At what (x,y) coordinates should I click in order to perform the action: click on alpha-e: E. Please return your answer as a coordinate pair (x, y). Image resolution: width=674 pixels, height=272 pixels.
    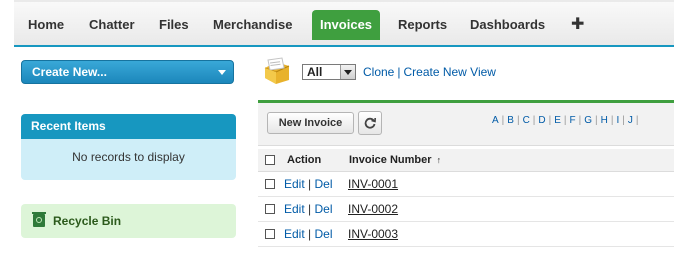
    Looking at the image, I should click on (557, 120).